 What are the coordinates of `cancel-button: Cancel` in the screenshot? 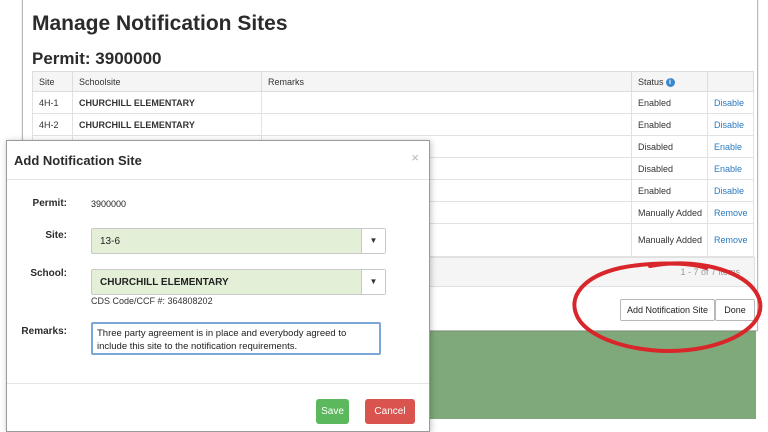 It's located at (390, 411).